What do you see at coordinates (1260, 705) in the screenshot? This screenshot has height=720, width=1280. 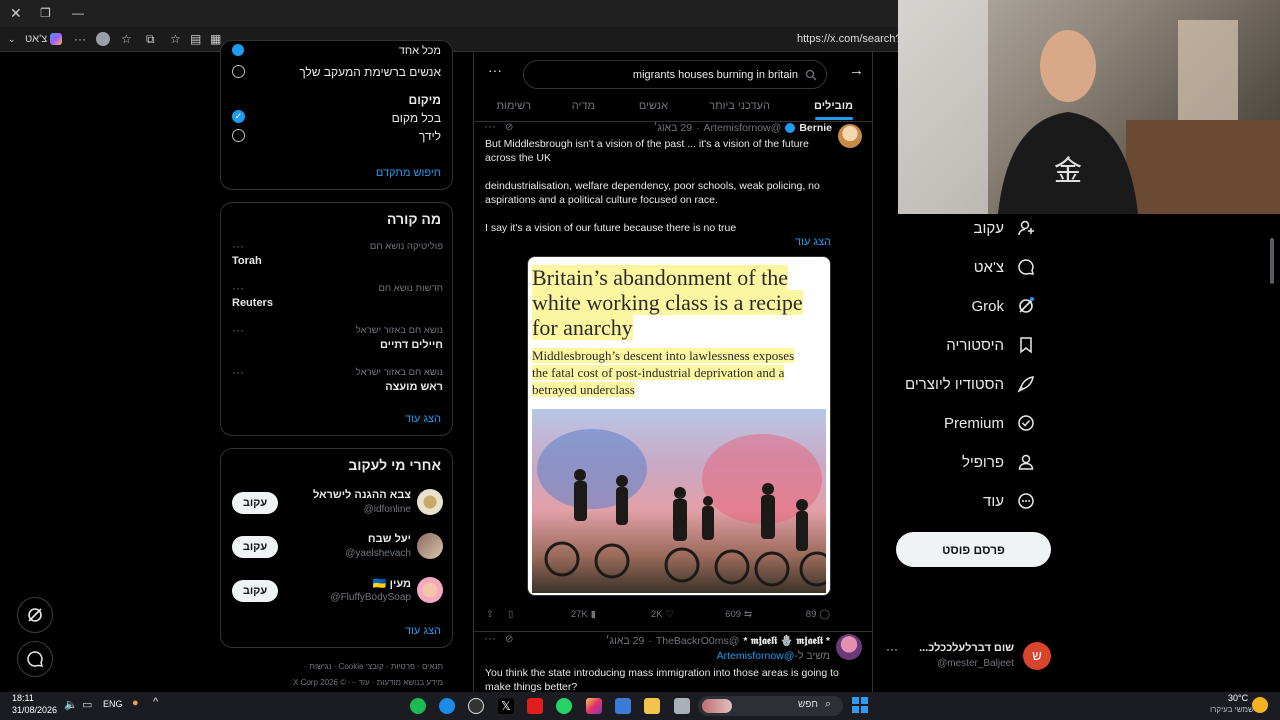 I see `weather-icon` at bounding box center [1260, 705].